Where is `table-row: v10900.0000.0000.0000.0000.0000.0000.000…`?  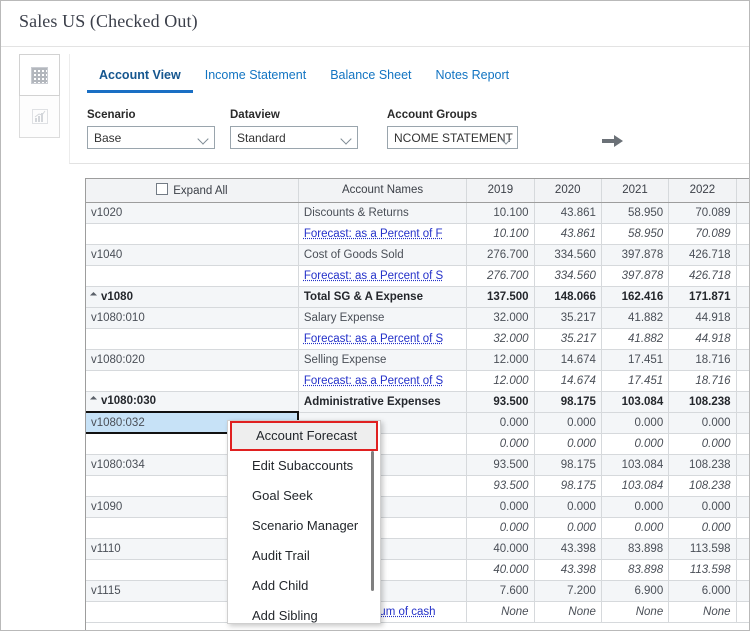
table-row: v10900.0000.0000.0000.0000.0000.0000.000… is located at coordinates (417, 507).